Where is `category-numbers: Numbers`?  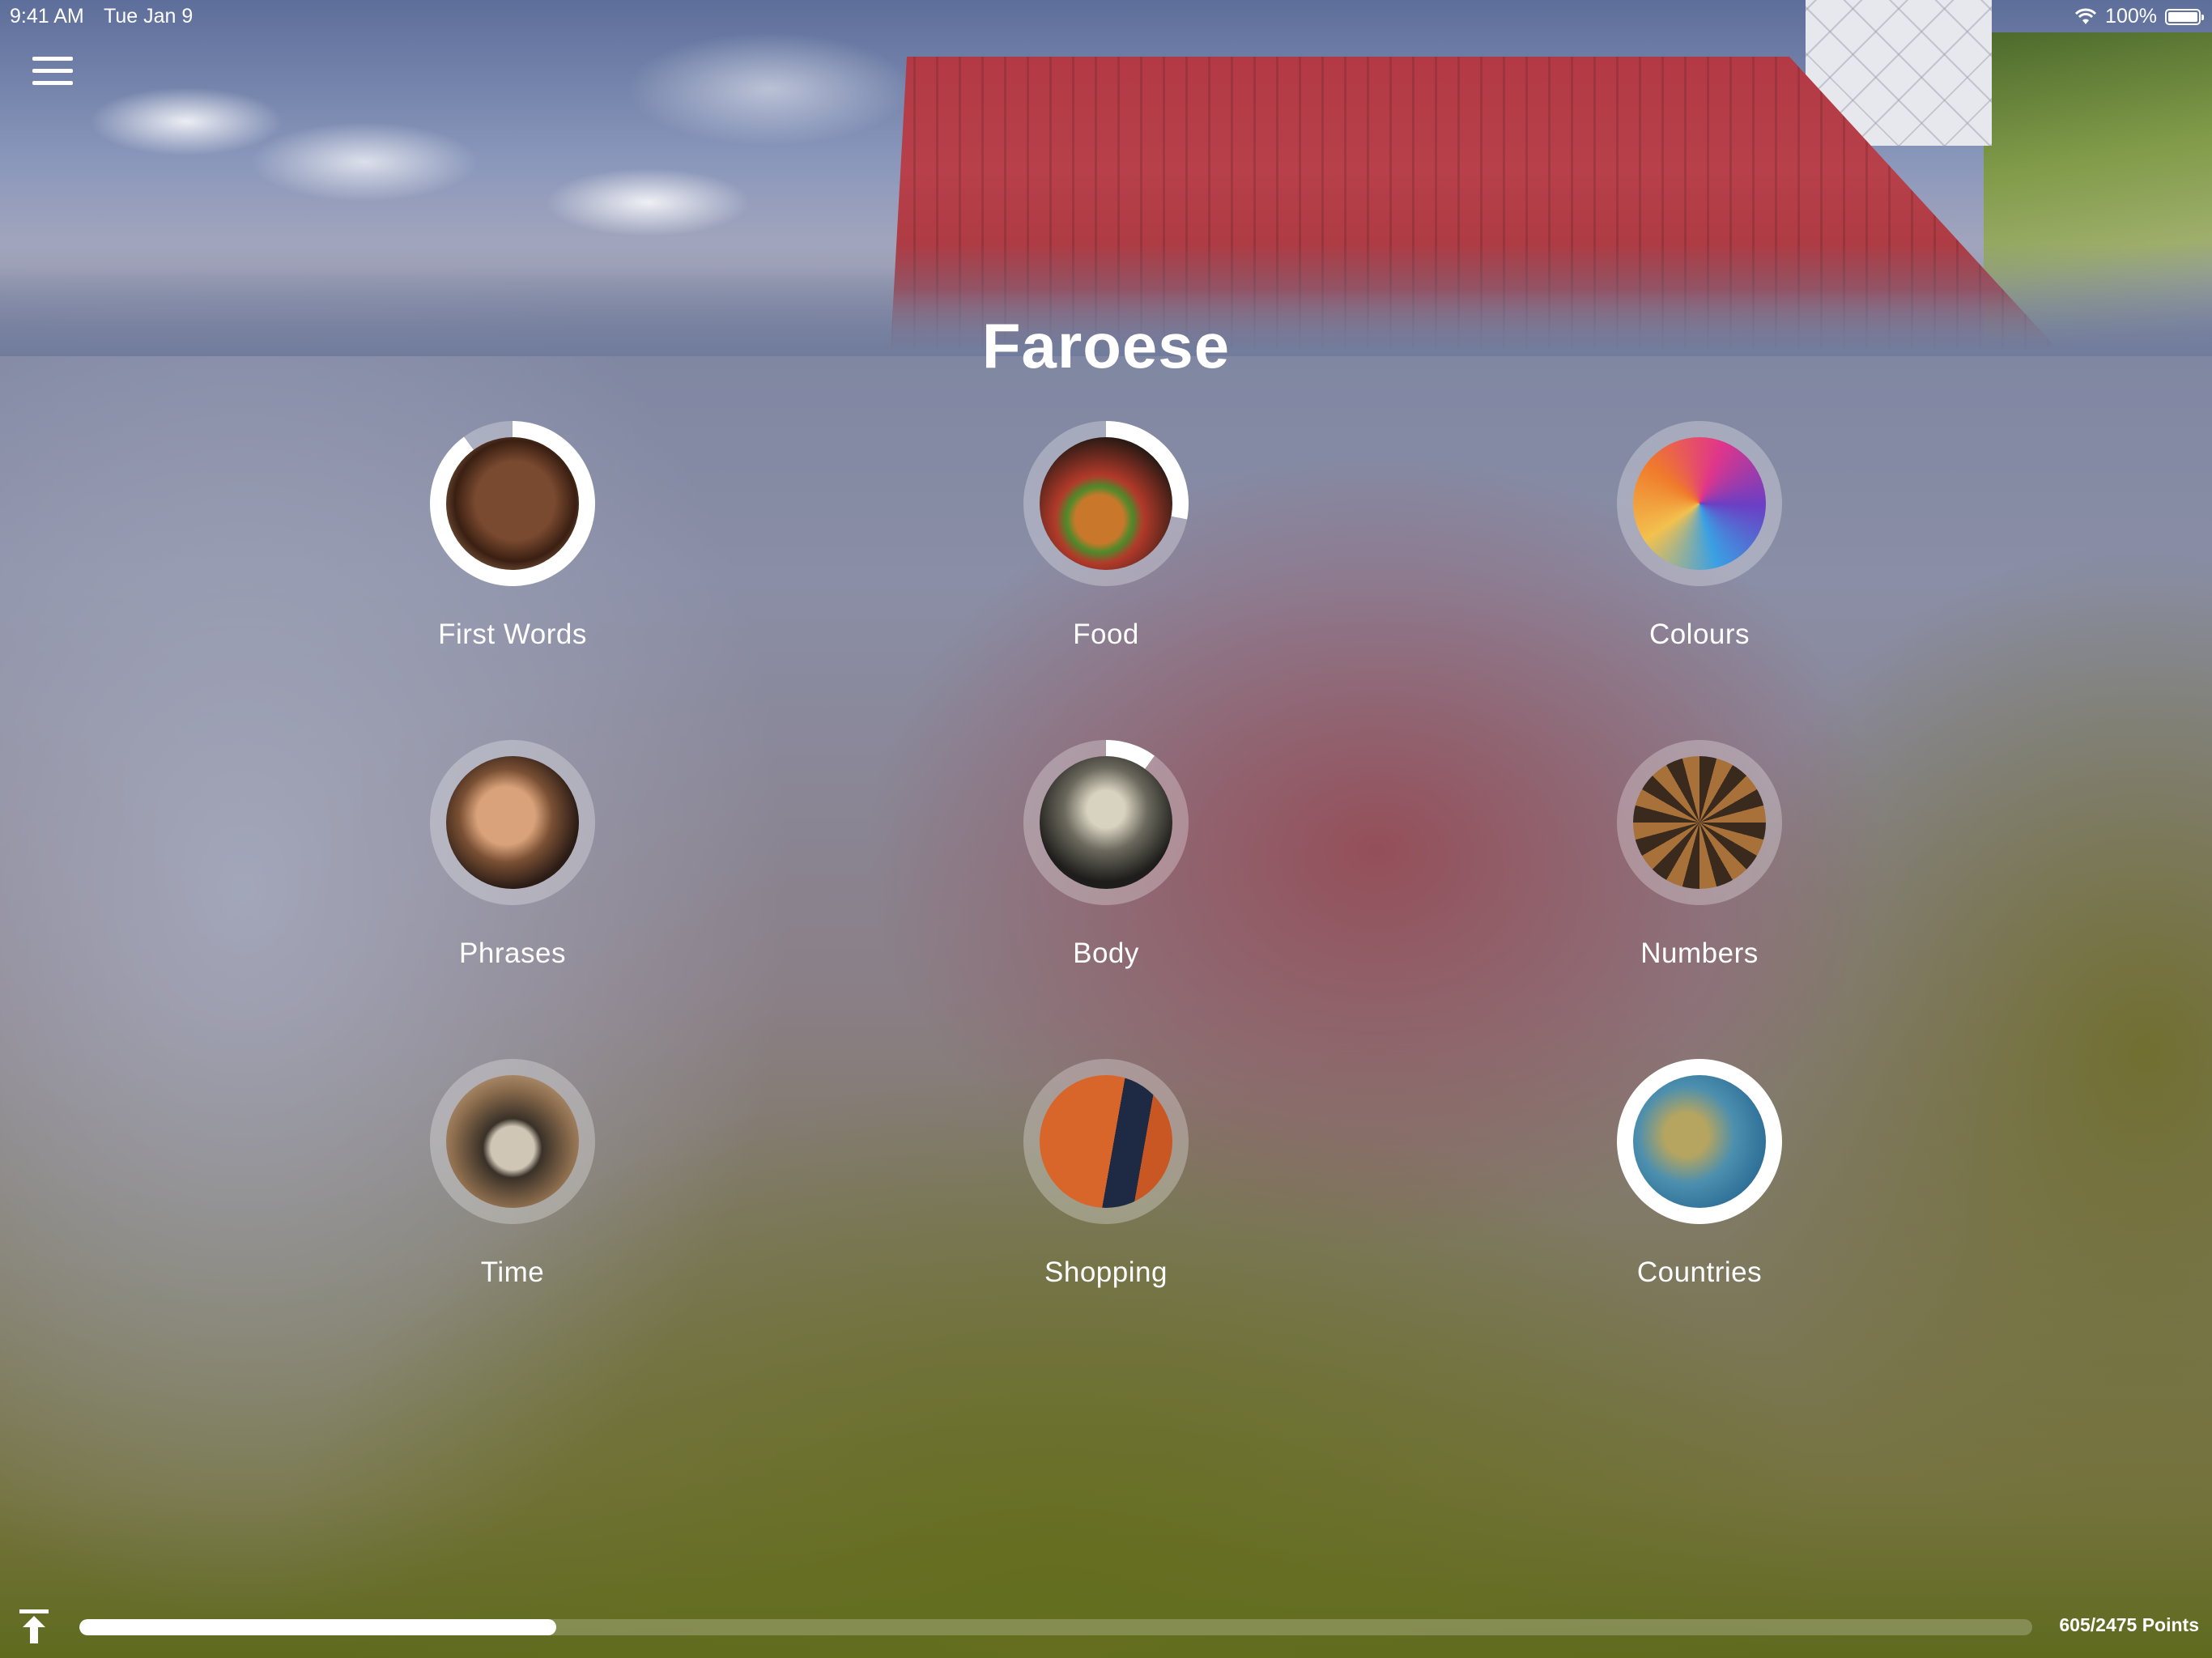 category-numbers: Numbers is located at coordinates (1699, 855).